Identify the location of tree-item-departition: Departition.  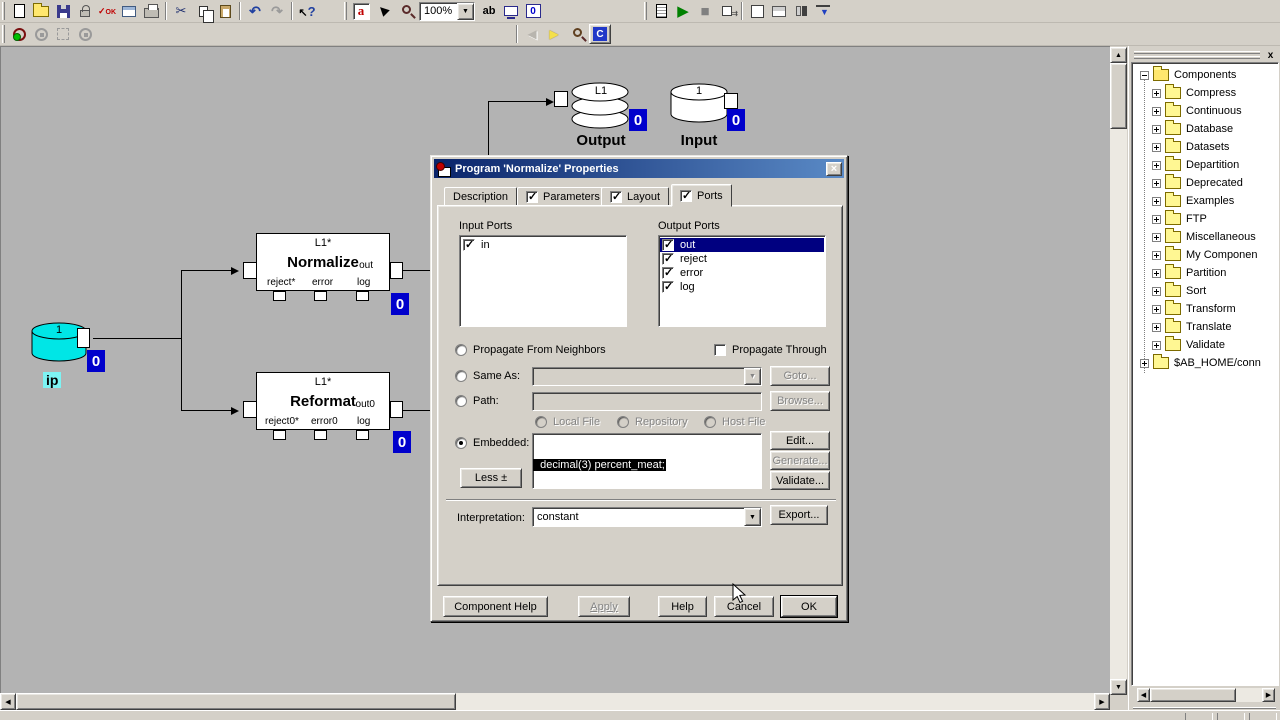
(1185, 165).